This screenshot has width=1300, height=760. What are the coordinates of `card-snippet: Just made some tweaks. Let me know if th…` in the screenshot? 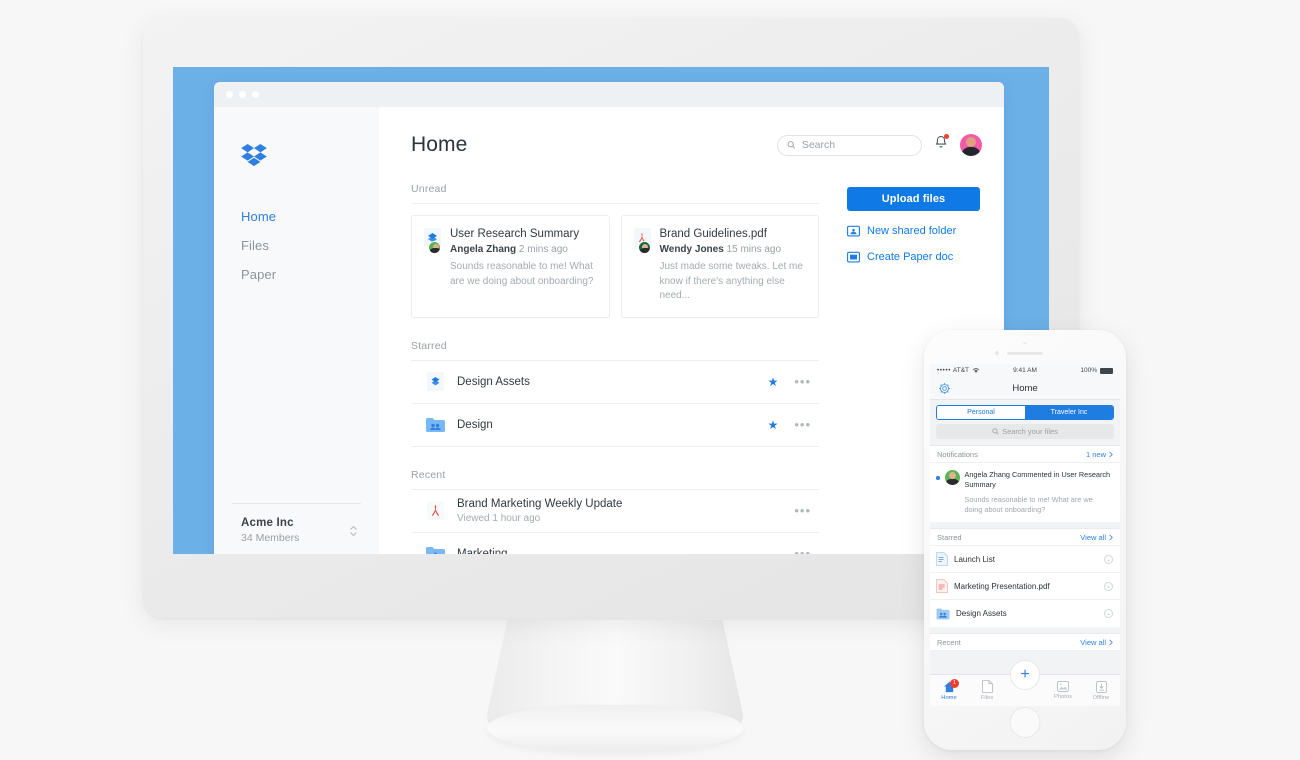 It's located at (731, 281).